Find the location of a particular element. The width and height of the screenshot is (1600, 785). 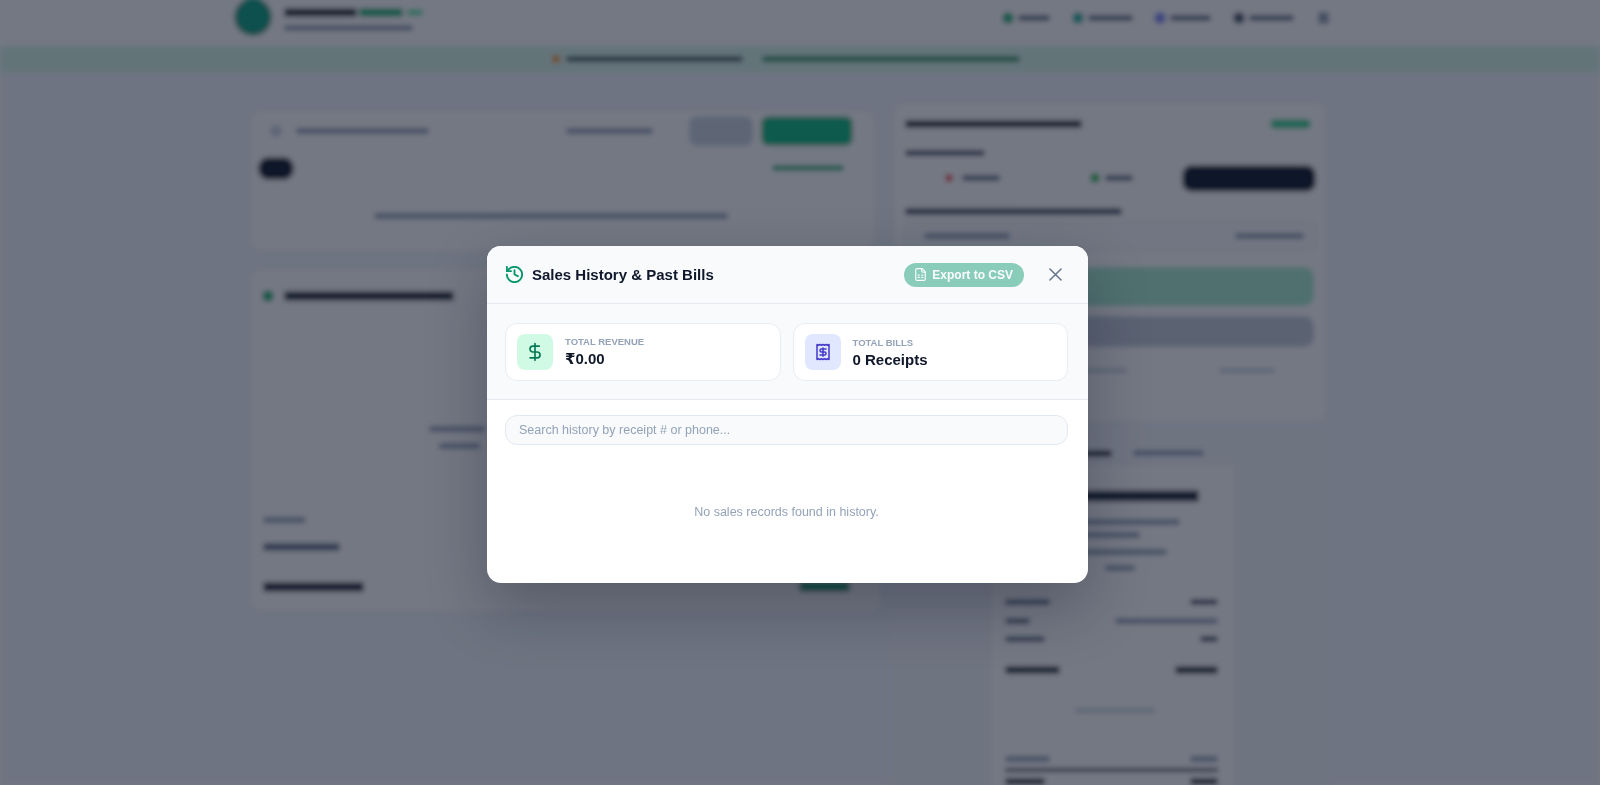

close-icon is located at coordinates (1055, 274).